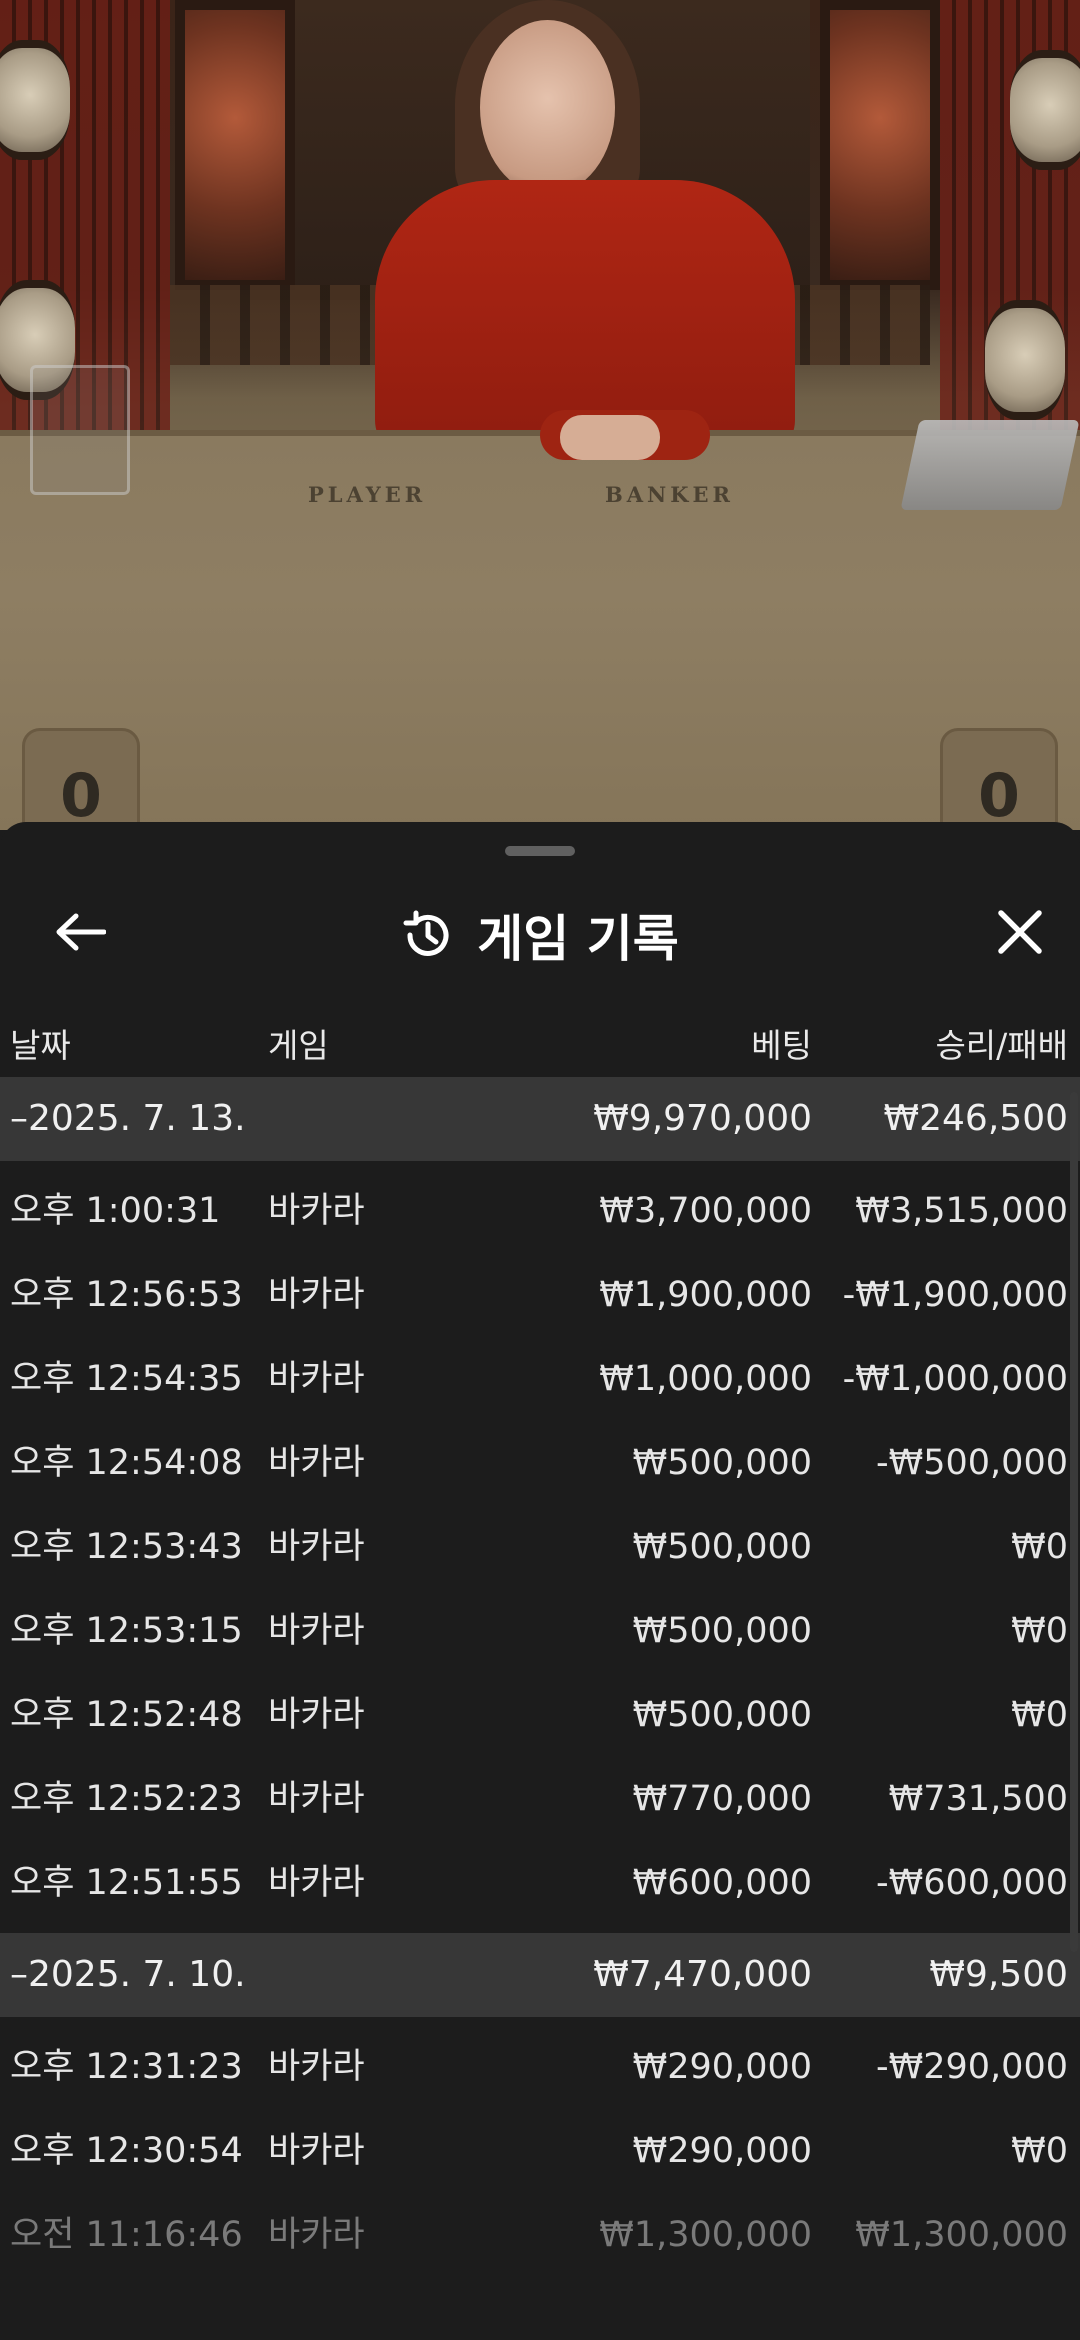 This screenshot has width=1080, height=2340. I want to click on close-button, so click(1020, 932).